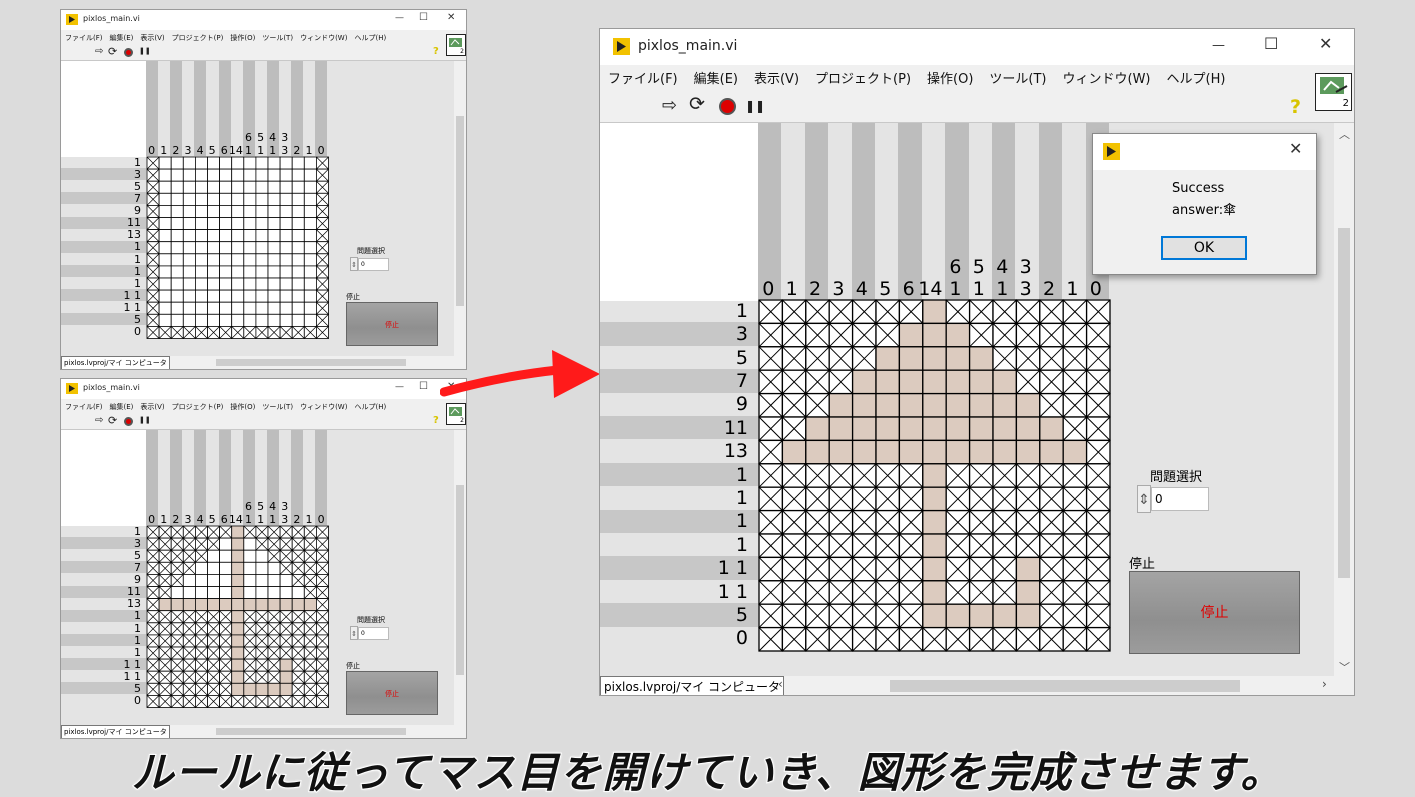 This screenshot has width=1415, height=797. I want to click on menu-item-7: ヘルプ(H), so click(1196, 77).